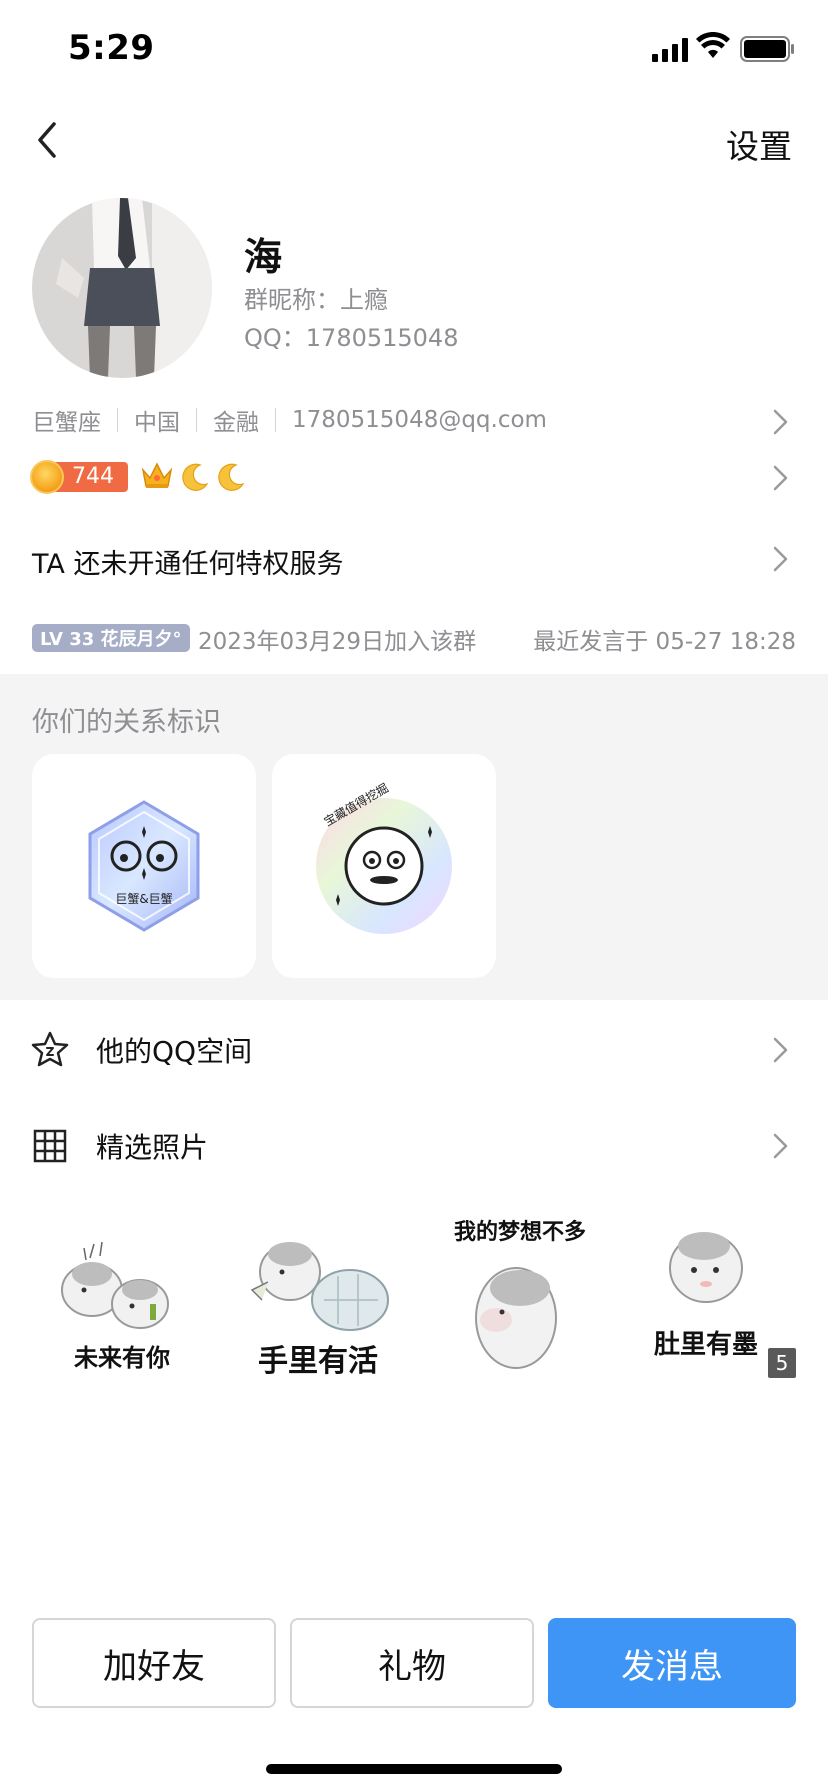 The image size is (828, 1792). I want to click on crown-icon, so click(157, 475).